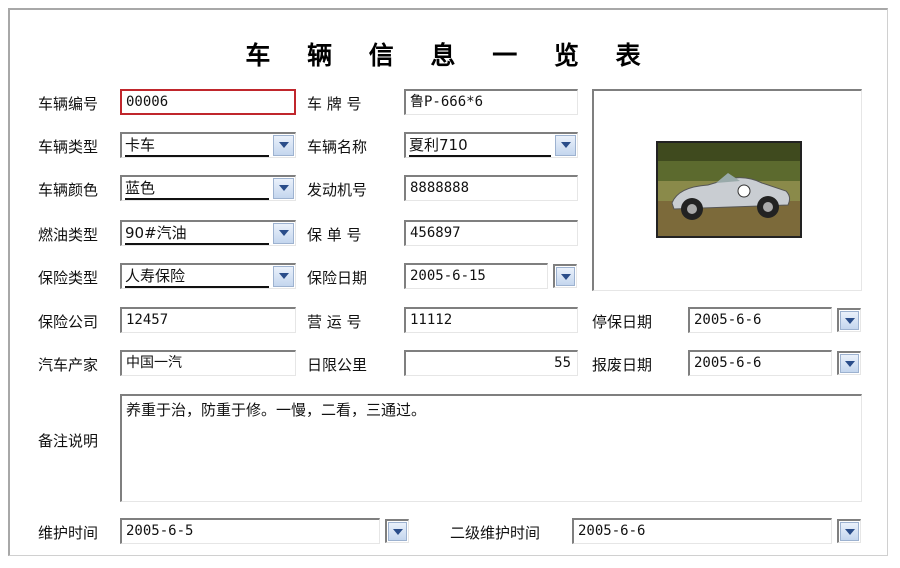 Image resolution: width=900 pixels, height=568 pixels. What do you see at coordinates (334, 322) in the screenshot?
I see `operation-no-label: 营 运 号` at bounding box center [334, 322].